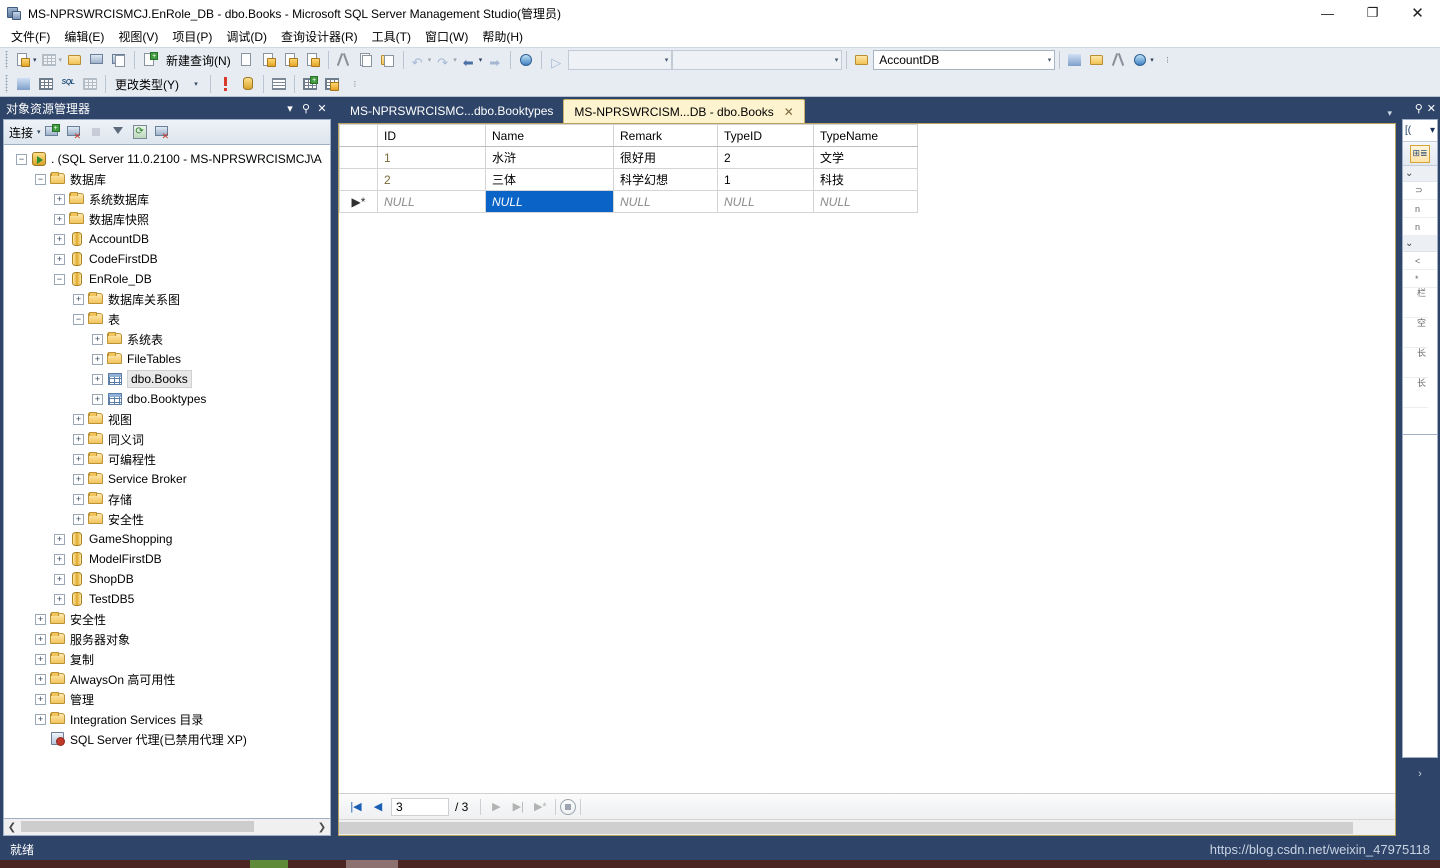  I want to click on new-project-button: ▾, so click(26, 60).